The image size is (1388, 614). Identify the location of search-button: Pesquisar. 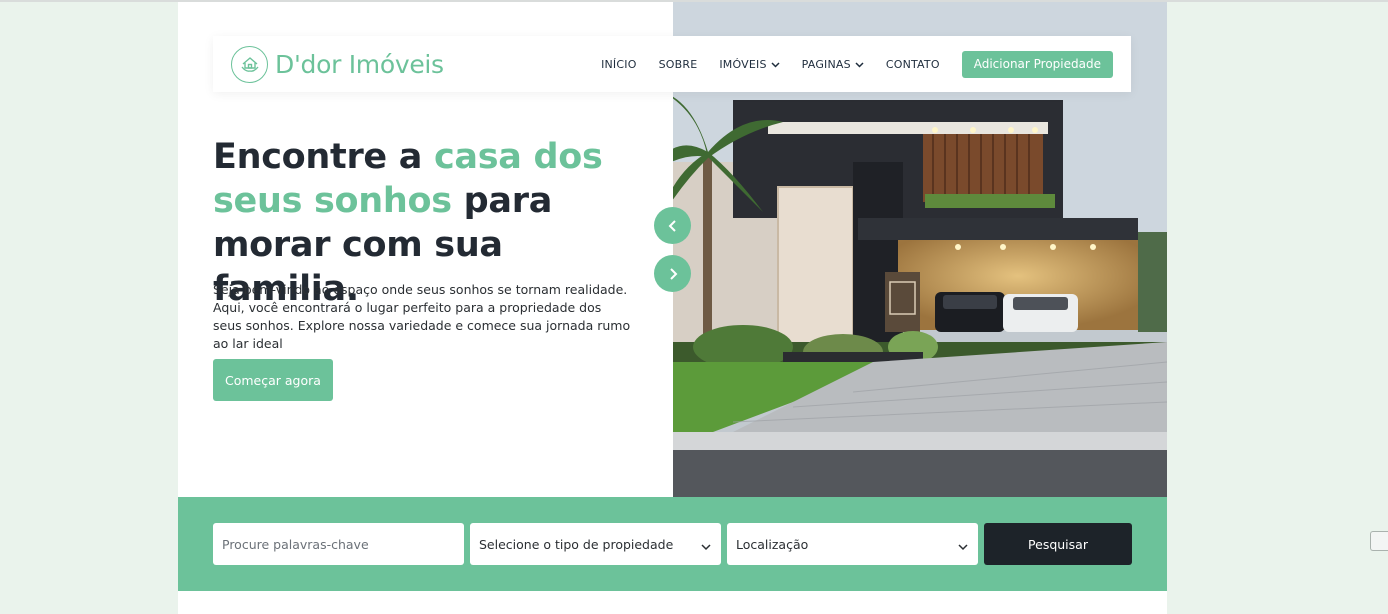
(1058, 544).